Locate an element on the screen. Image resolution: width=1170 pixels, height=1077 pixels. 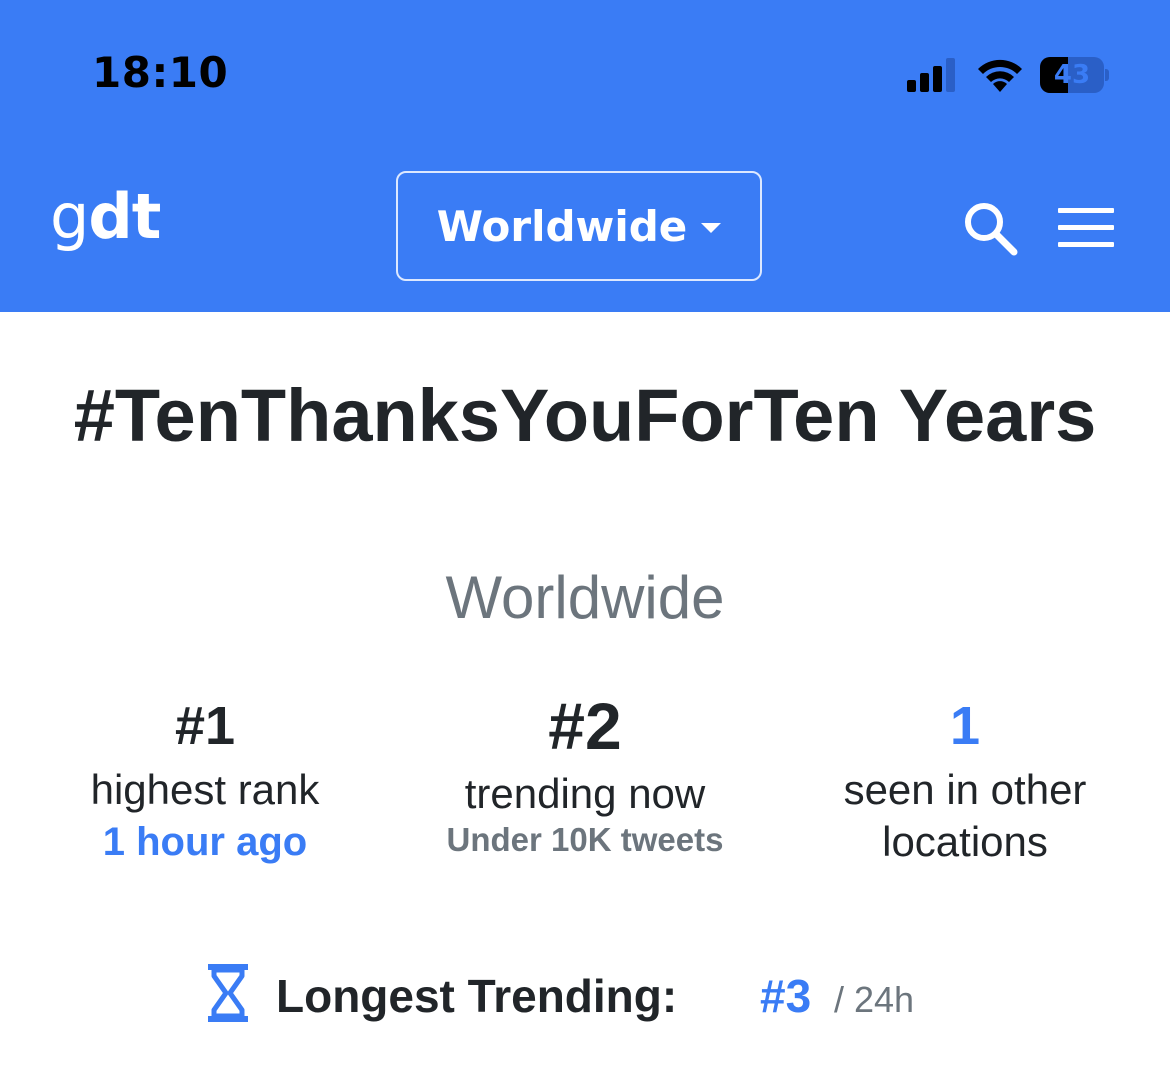
signal-icon is located at coordinates (931, 75).